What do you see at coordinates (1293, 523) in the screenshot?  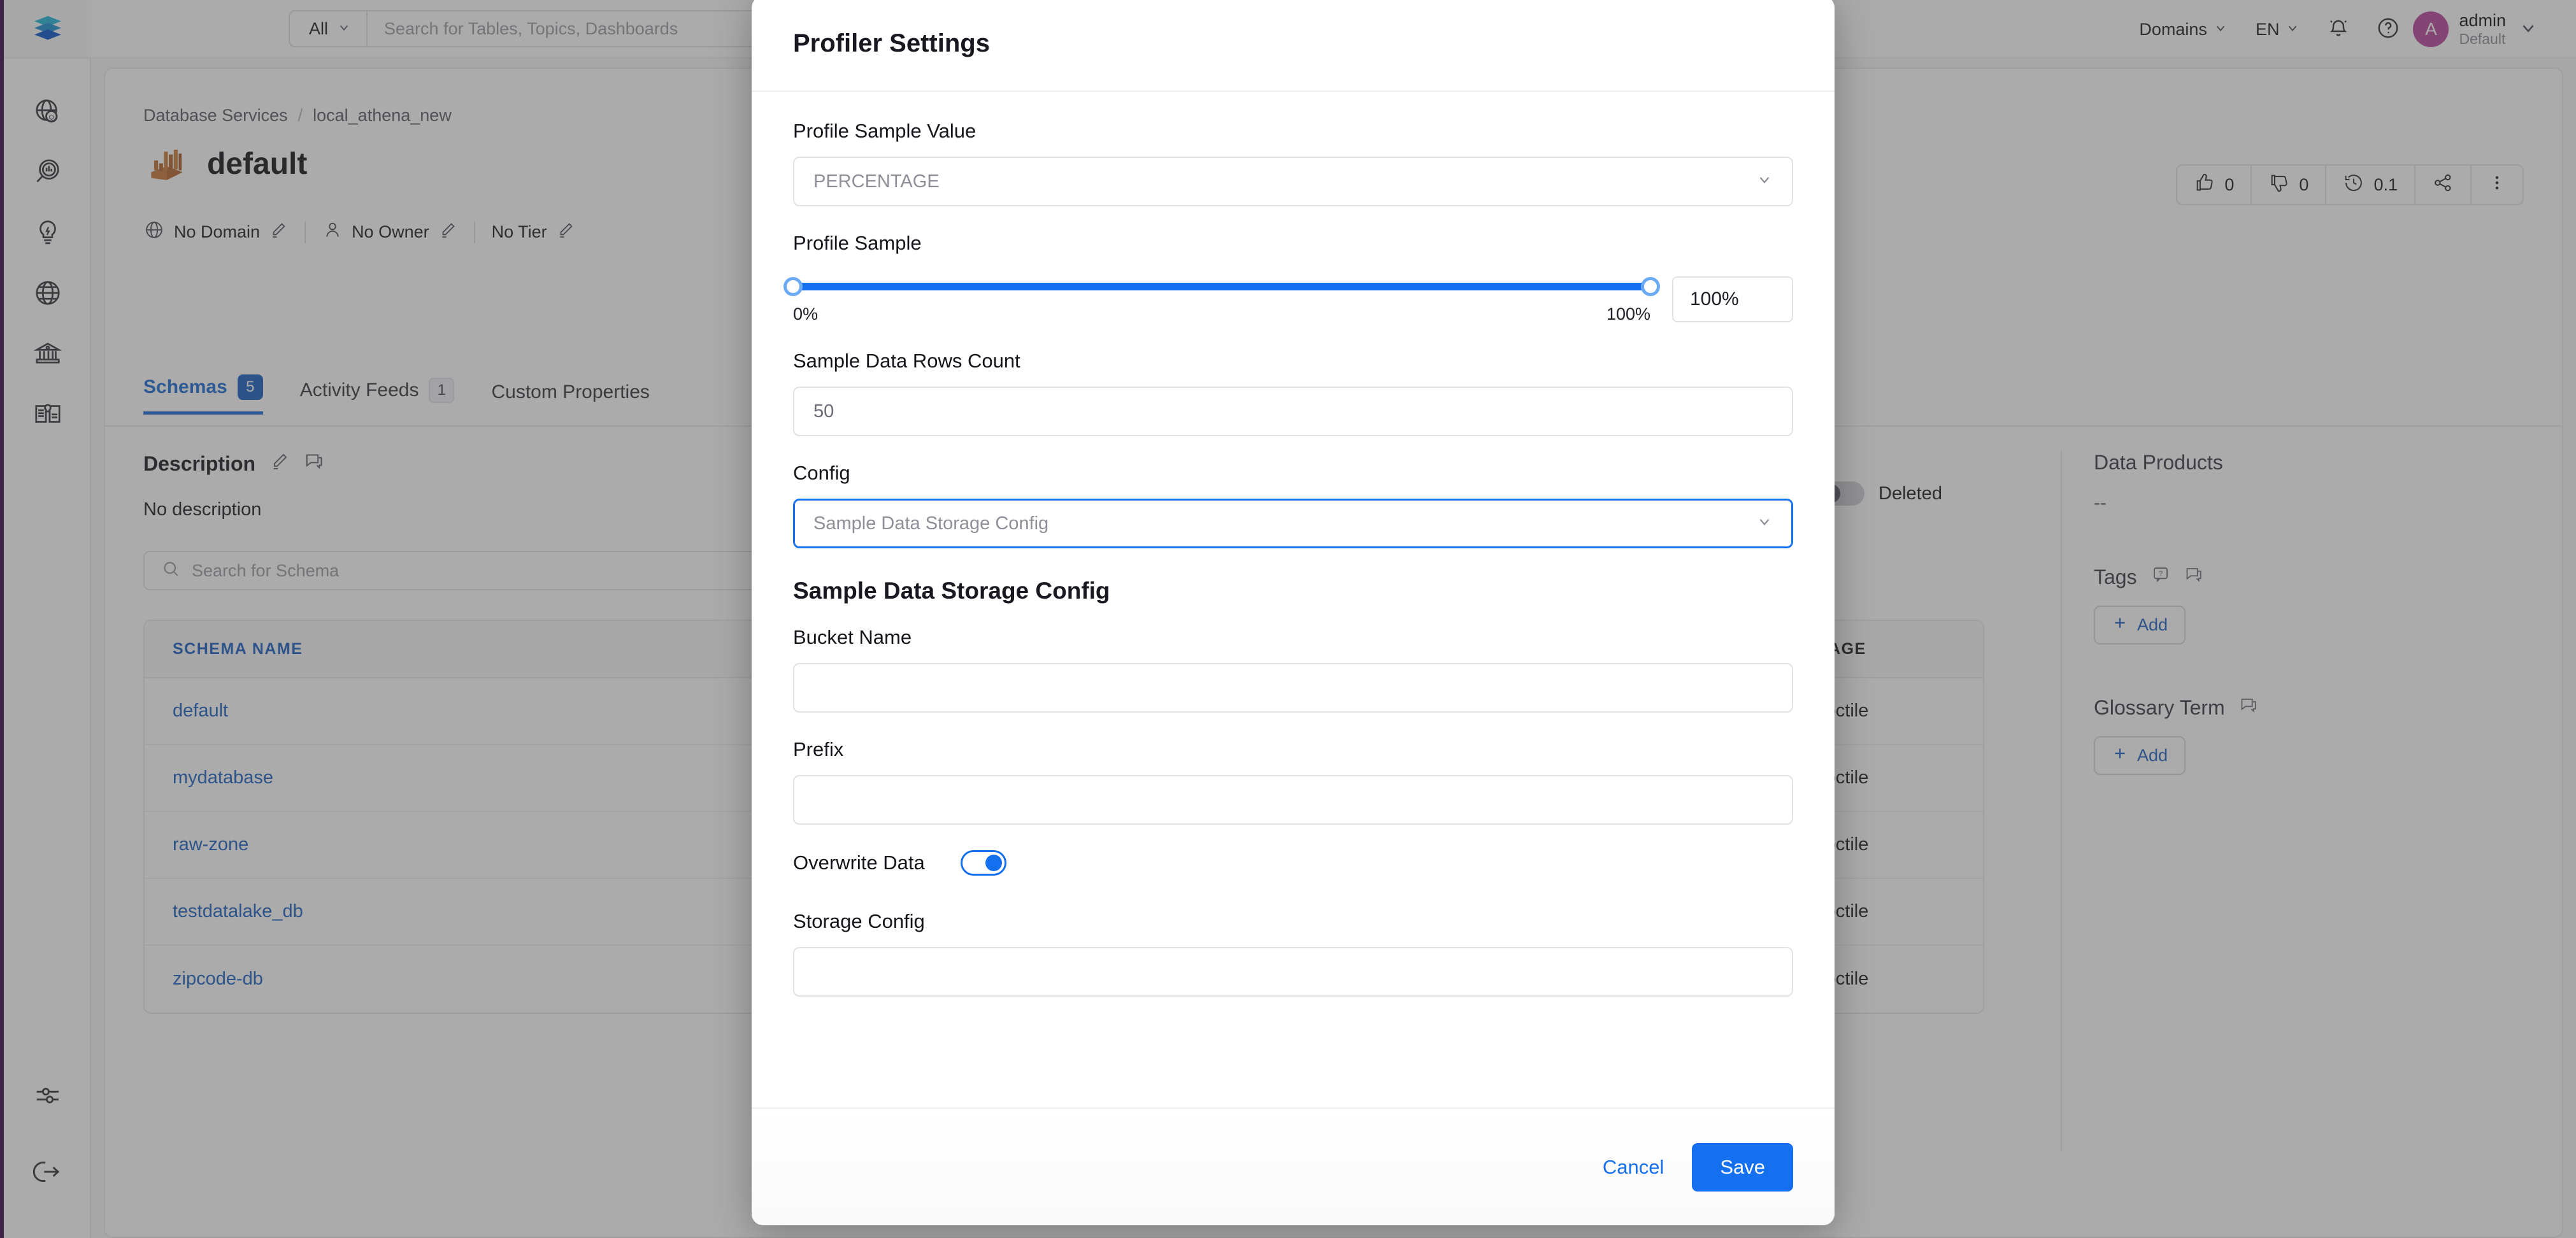 I see `config-select: Sample Data Storage Config` at bounding box center [1293, 523].